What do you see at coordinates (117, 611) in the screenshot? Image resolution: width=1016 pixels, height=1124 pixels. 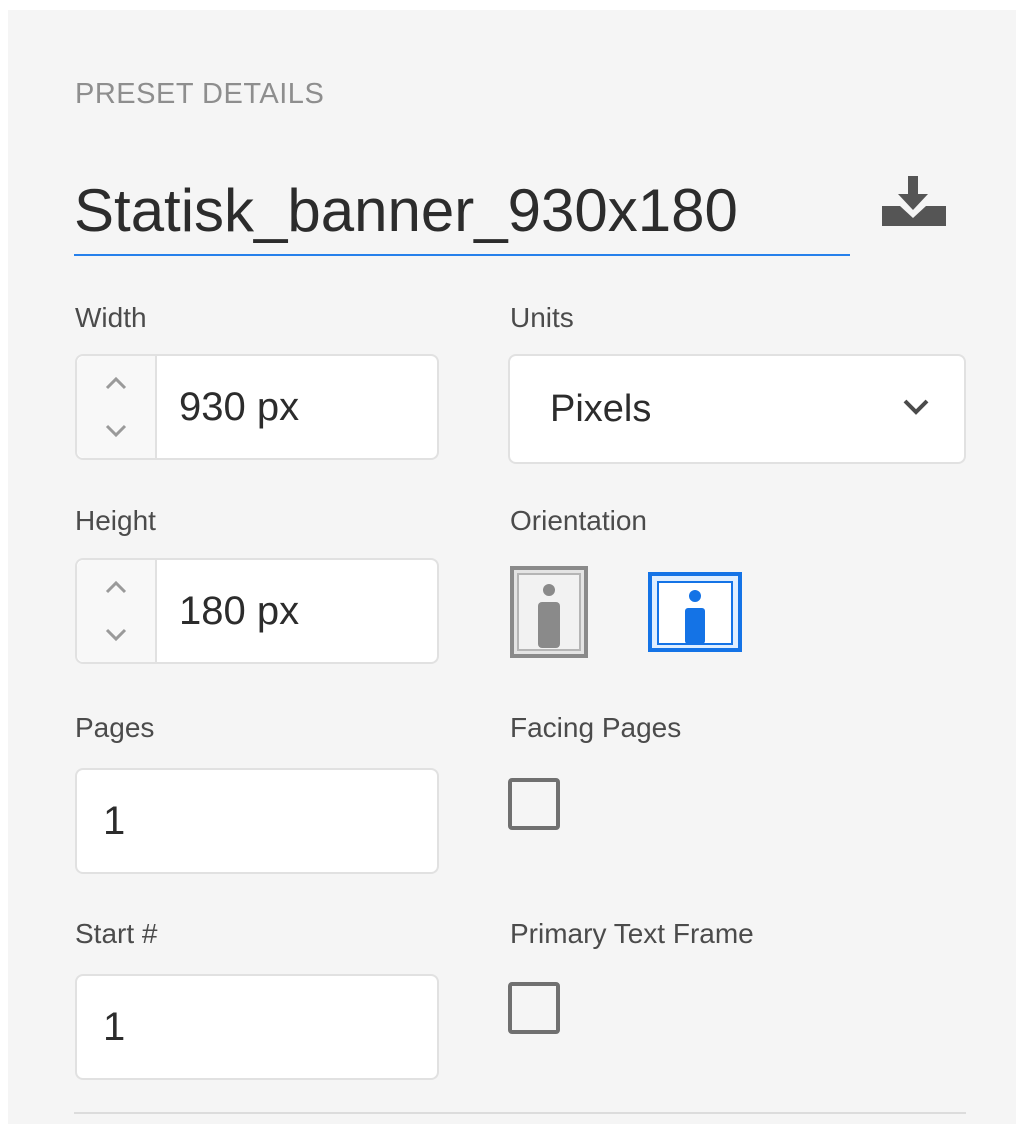 I see `height-stepper-arrows` at bounding box center [117, 611].